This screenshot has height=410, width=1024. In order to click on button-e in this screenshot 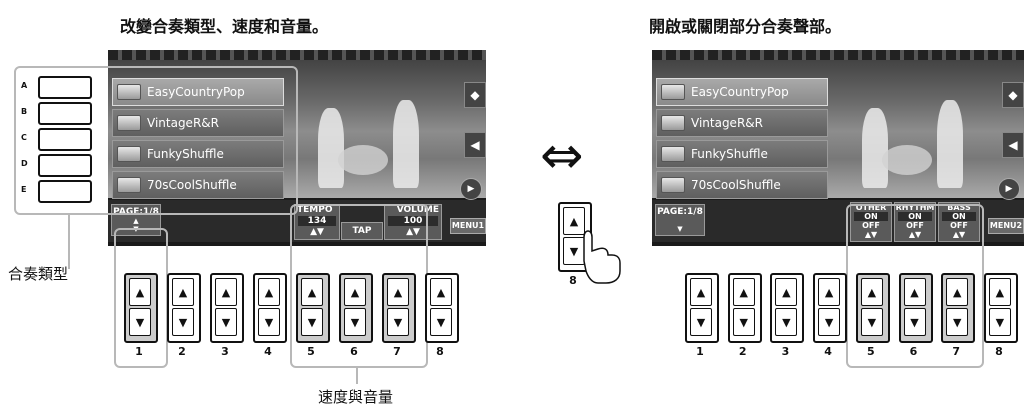, I will do `click(65, 191)`.